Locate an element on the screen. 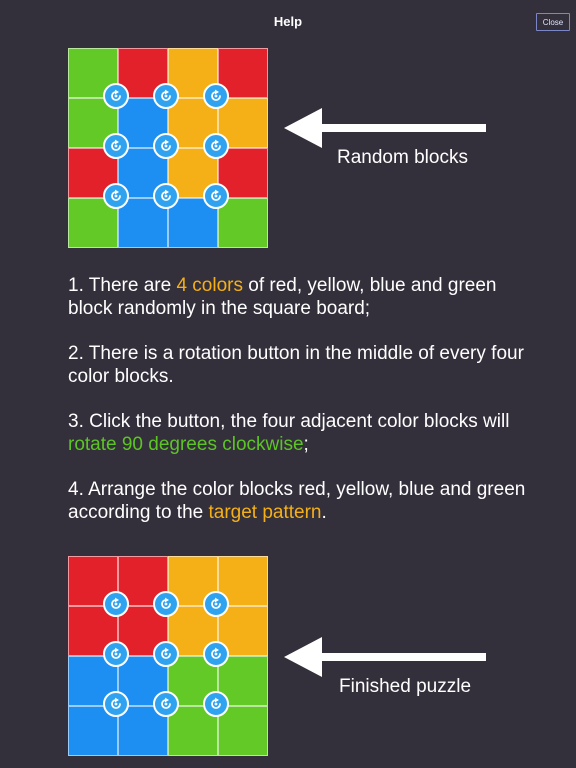 This screenshot has height=768, width=576. step-3-text-end: ; is located at coordinates (306, 444).